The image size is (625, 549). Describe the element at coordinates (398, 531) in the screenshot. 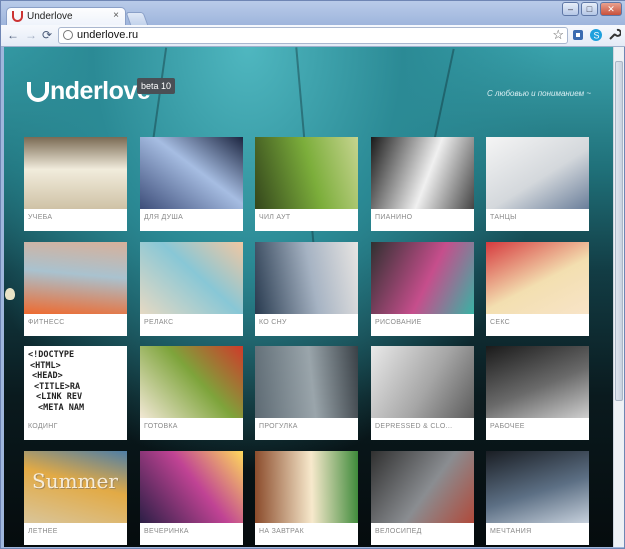

I see `tile-label: ВЕЛОСИПЕД` at that location.